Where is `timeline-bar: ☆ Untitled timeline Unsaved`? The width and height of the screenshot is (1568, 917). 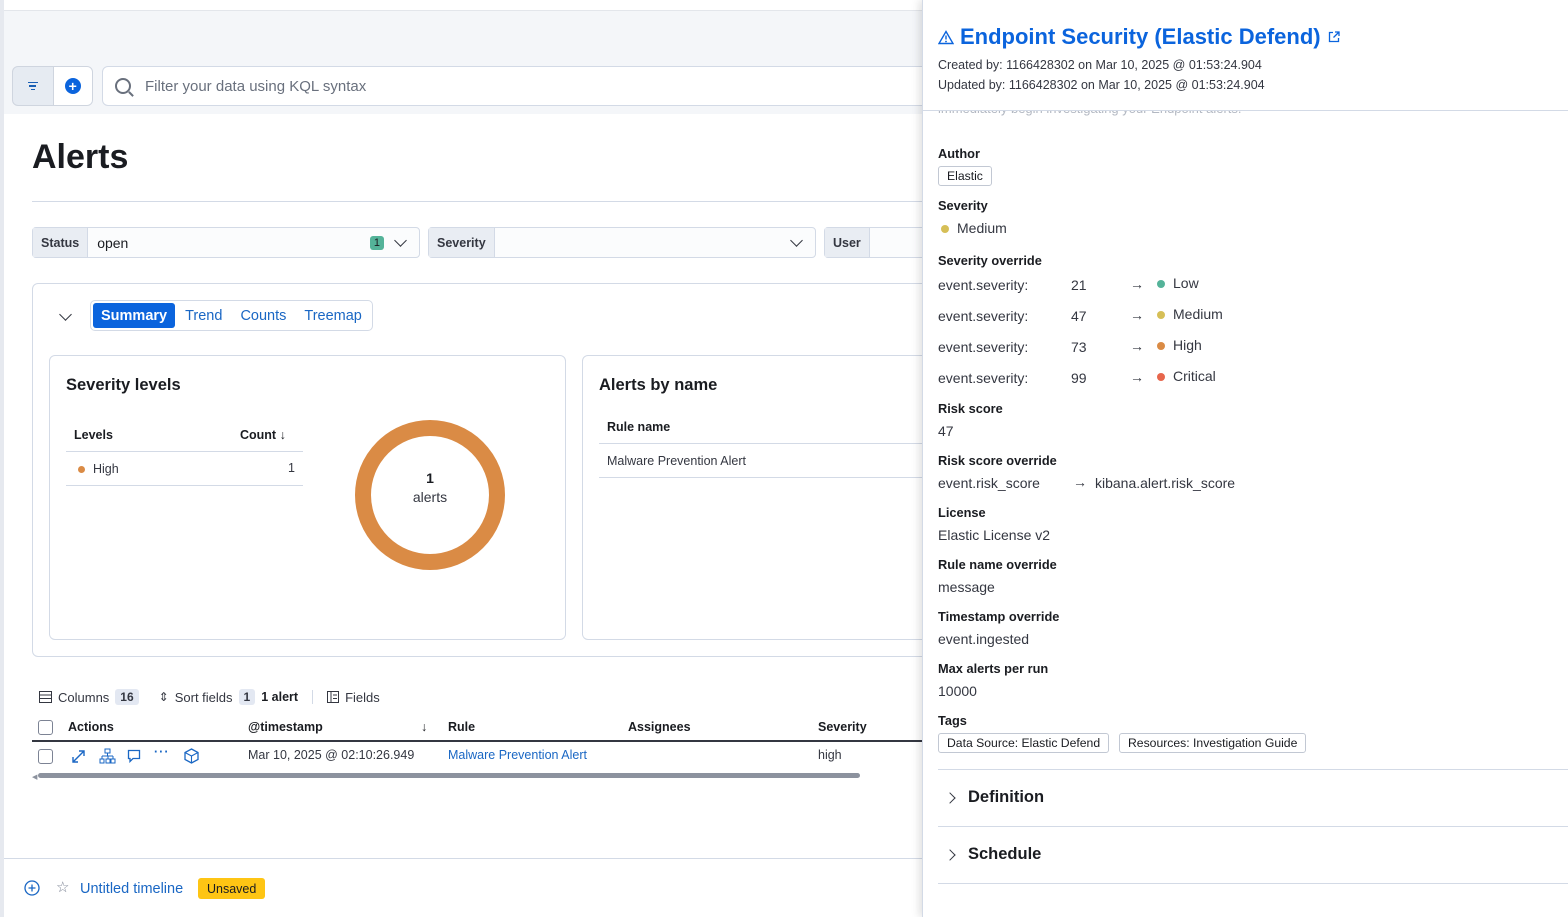
timeline-bar: ☆ Untitled timeline Unsaved is located at coordinates (465, 887).